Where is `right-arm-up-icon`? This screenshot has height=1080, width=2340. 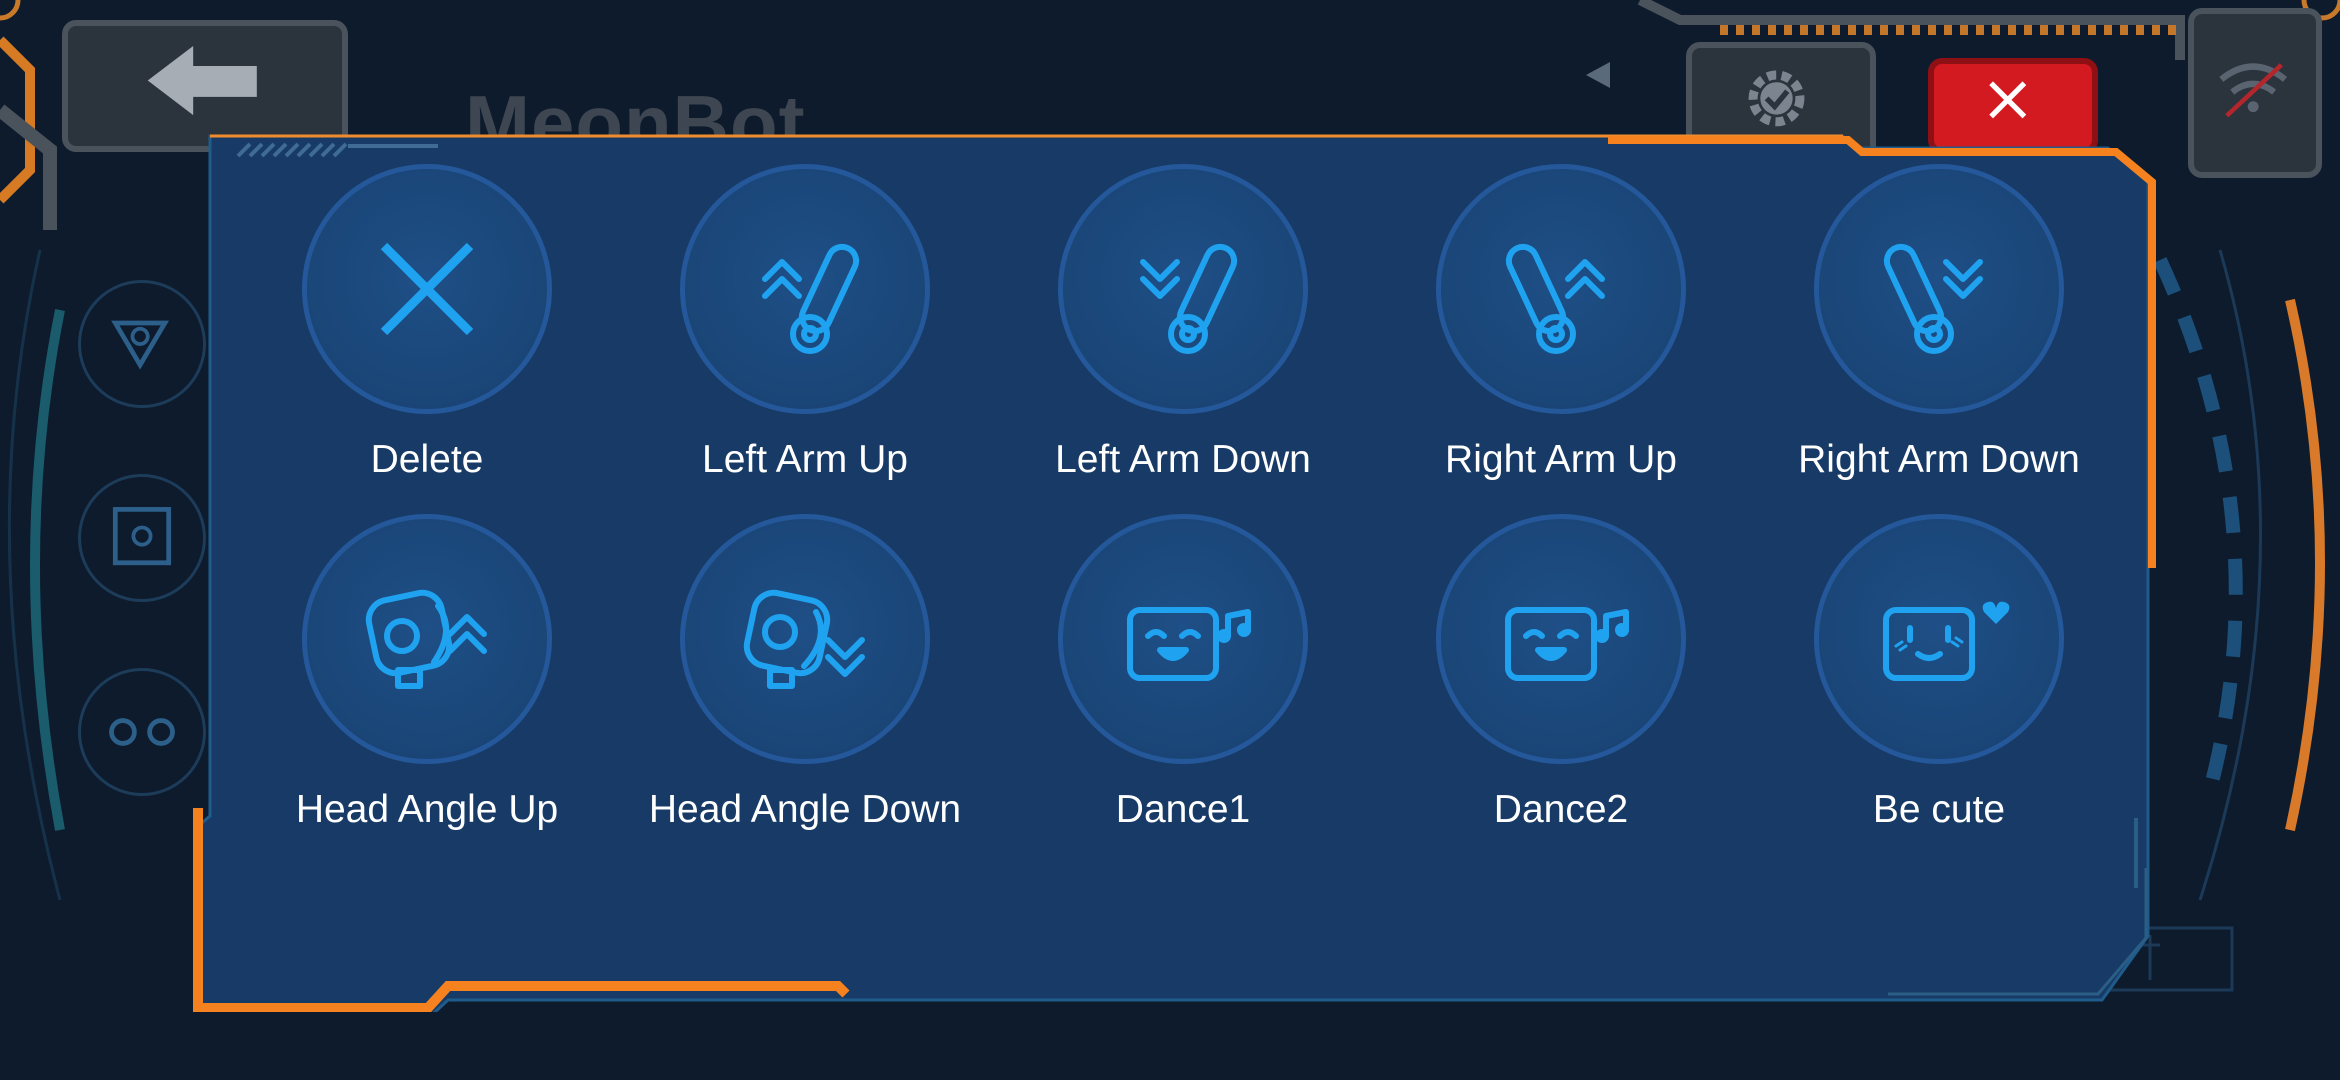 right-arm-up-icon is located at coordinates (1555, 298).